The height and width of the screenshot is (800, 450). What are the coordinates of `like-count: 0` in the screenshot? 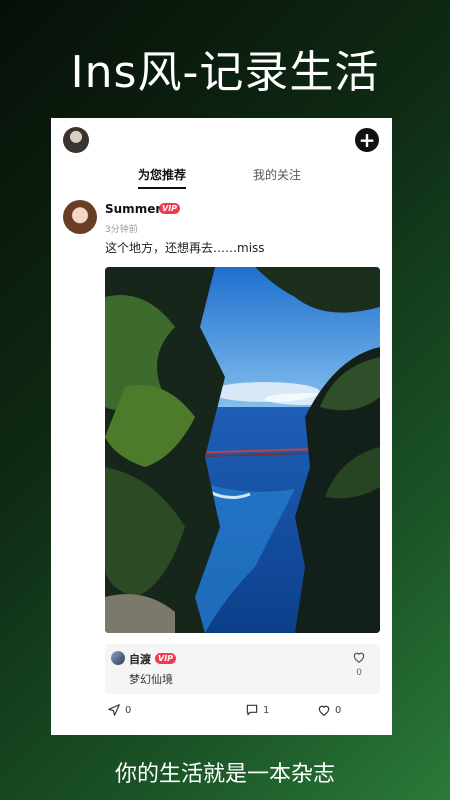 It's located at (338, 710).